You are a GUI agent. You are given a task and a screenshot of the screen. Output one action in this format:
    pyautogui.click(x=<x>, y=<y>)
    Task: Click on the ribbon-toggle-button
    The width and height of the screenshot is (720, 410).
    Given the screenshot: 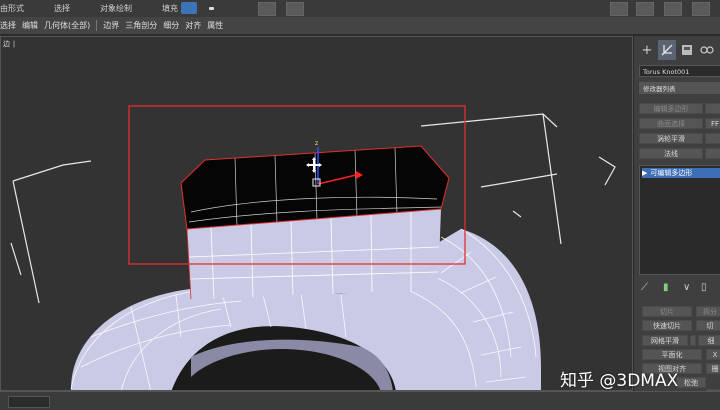 What is the action you would take?
    pyautogui.click(x=189, y=8)
    